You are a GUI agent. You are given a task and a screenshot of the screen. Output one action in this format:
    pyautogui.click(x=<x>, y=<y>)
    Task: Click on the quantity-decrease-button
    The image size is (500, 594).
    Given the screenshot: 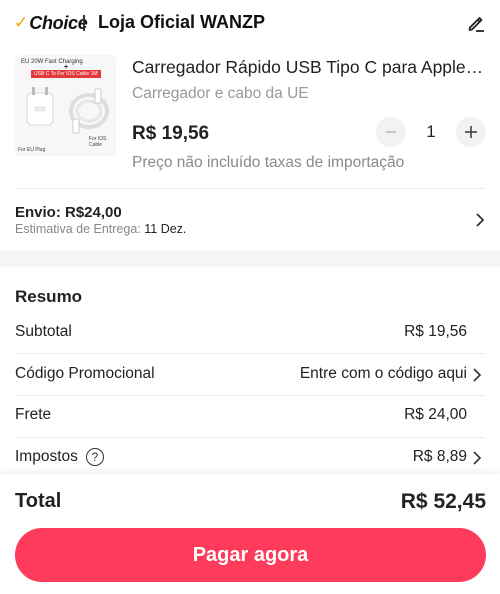 What is the action you would take?
    pyautogui.click(x=391, y=132)
    